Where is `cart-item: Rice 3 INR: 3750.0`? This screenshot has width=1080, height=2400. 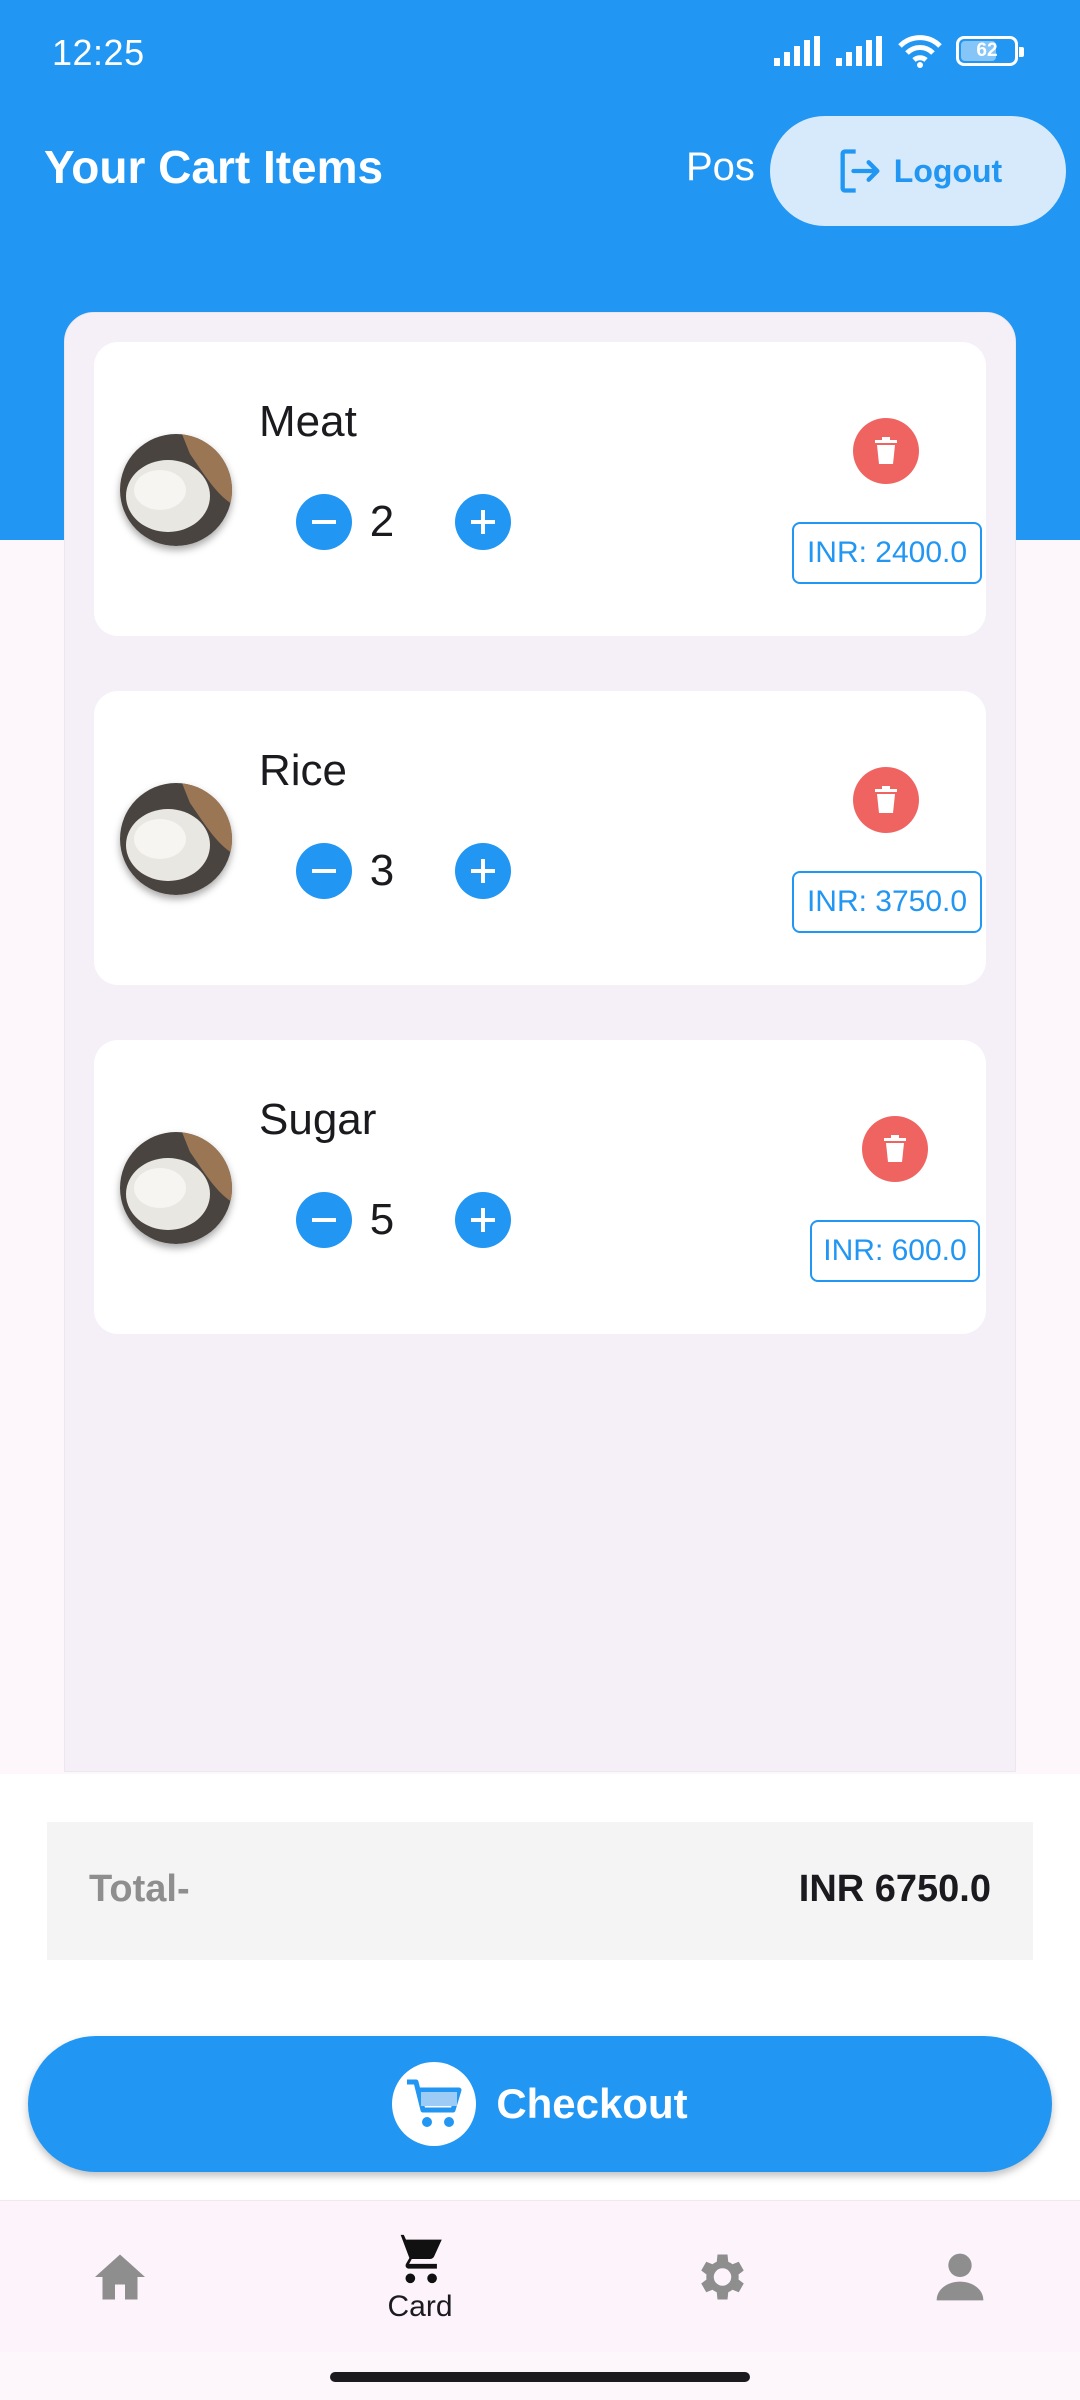
cart-item: Rice 3 INR: 3750.0 is located at coordinates (540, 838).